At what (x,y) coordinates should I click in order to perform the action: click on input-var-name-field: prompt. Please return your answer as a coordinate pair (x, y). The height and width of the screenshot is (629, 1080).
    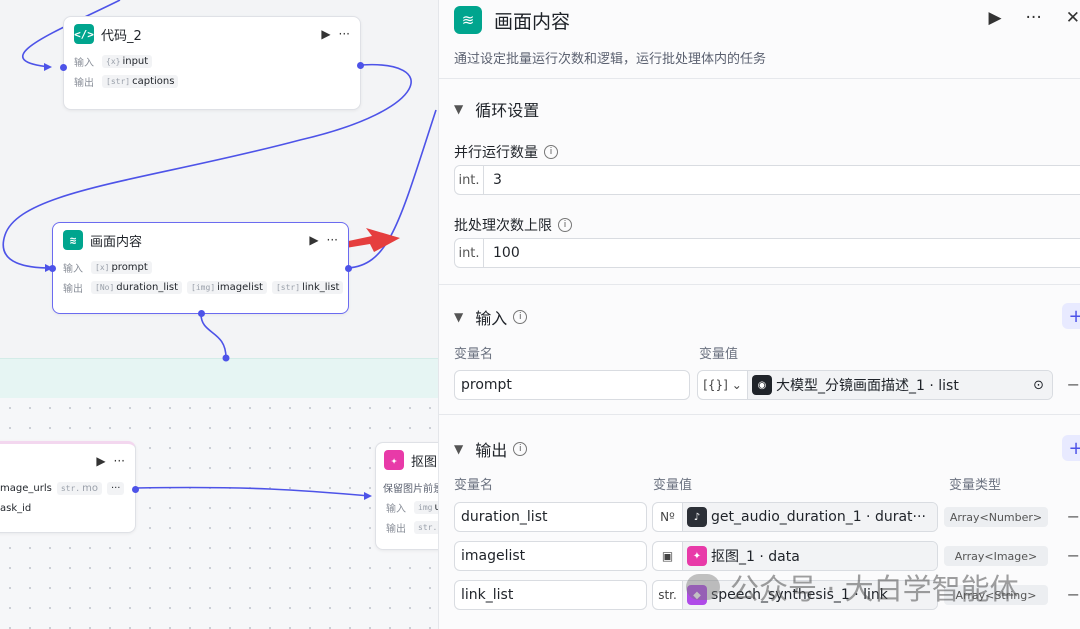
    Looking at the image, I should click on (572, 385).